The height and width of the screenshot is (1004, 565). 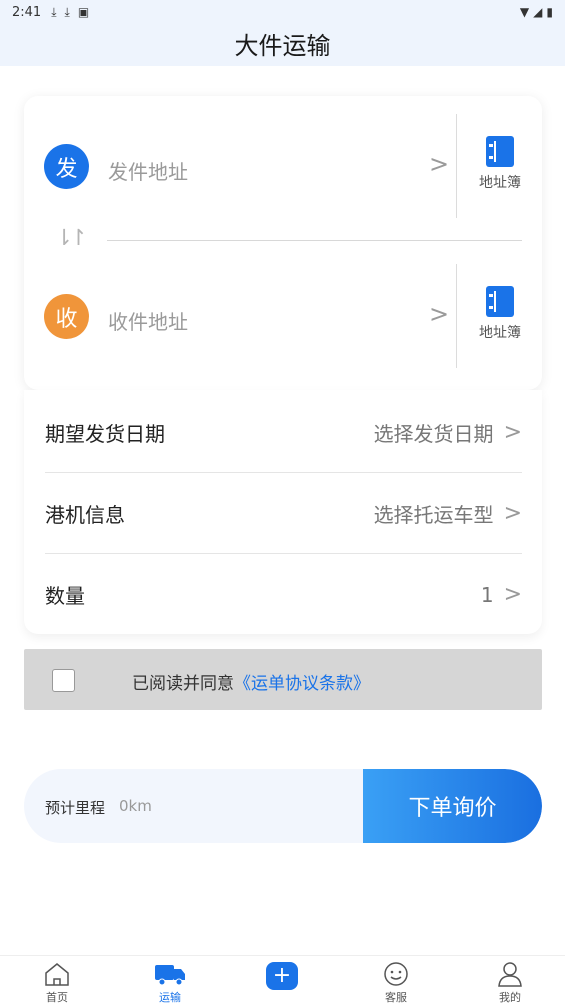 What do you see at coordinates (302, 684) in the screenshot?
I see `agreement-link: 《运单协议条款》` at bounding box center [302, 684].